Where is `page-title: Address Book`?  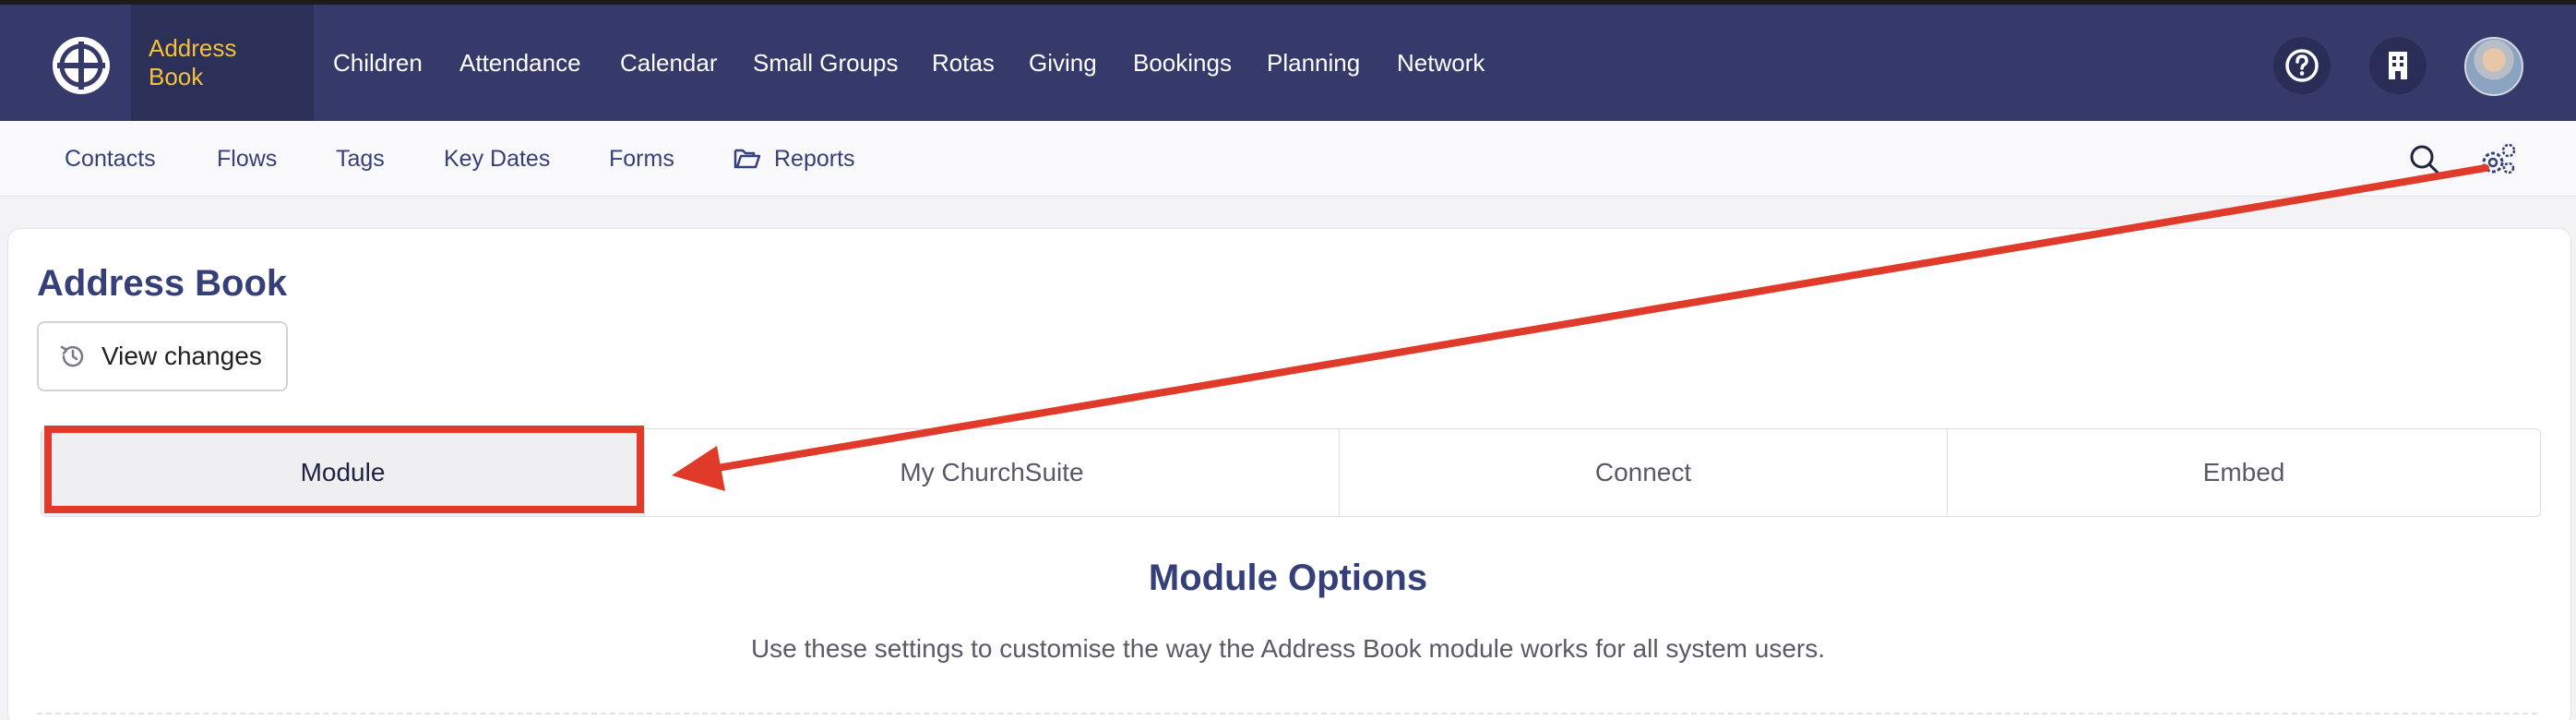 page-title: Address Book is located at coordinates (162, 283).